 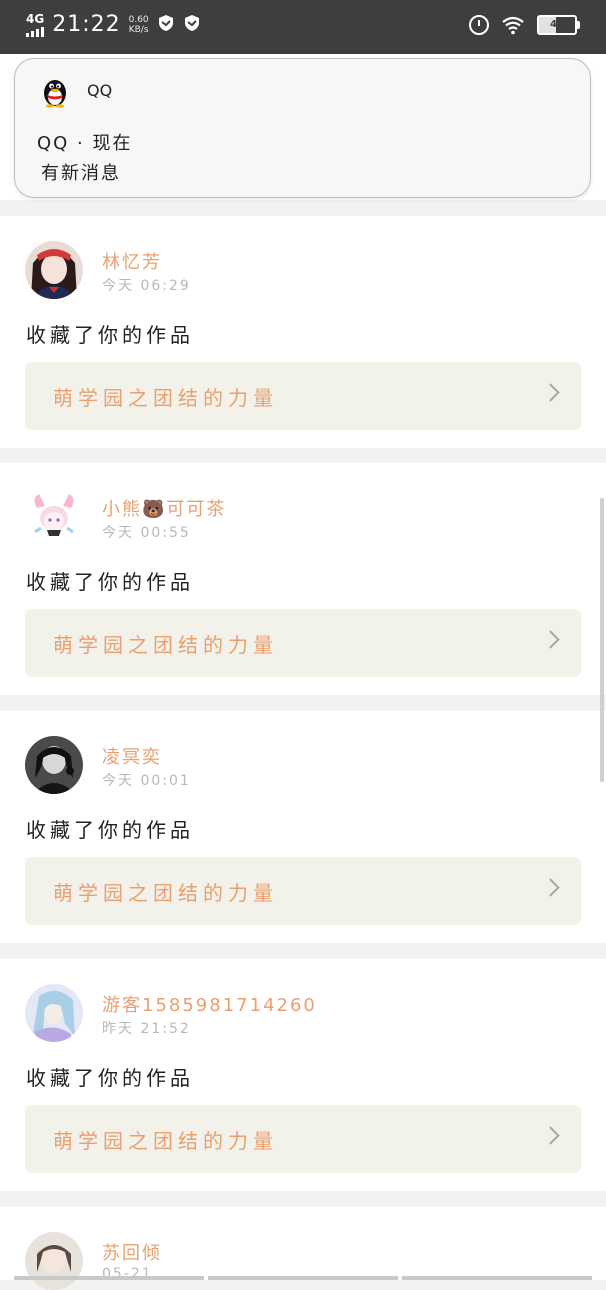 What do you see at coordinates (86, 24) in the screenshot?
I see `clock: 21:22` at bounding box center [86, 24].